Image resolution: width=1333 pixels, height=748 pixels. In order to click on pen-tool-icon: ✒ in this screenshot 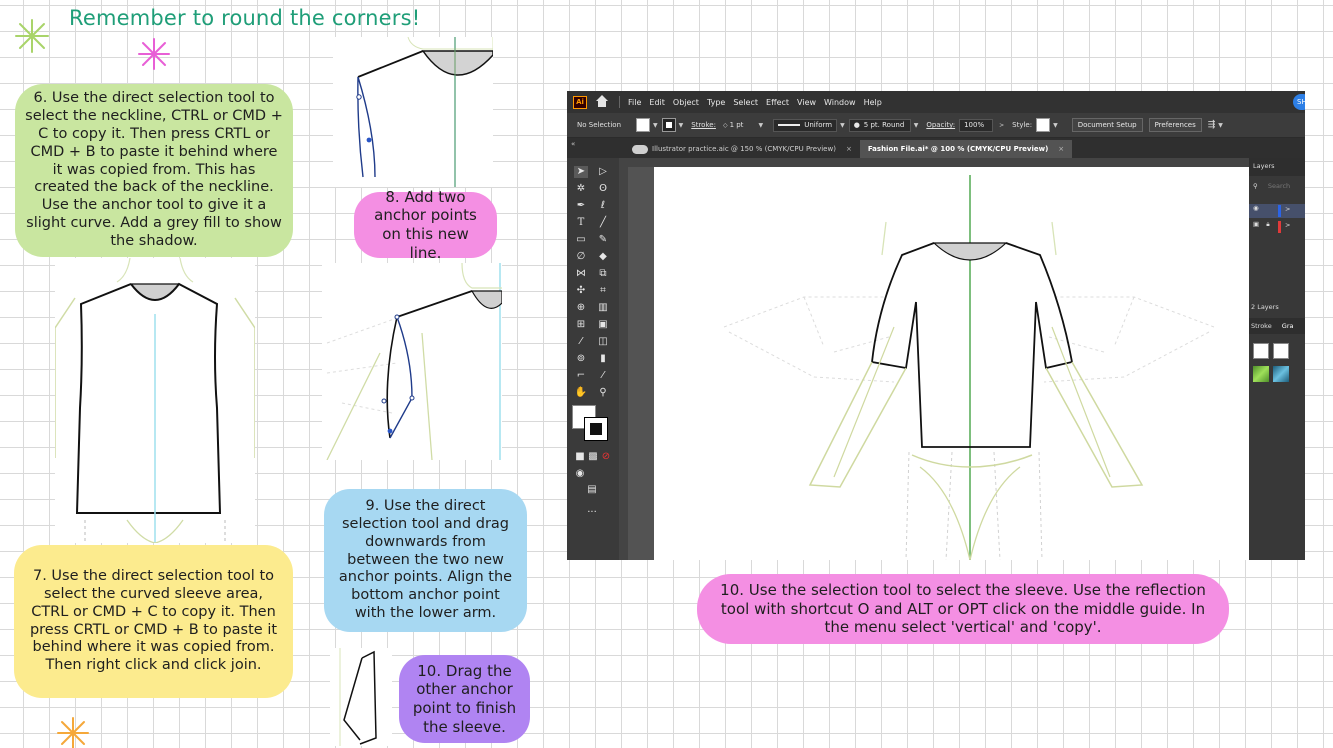, I will do `click(581, 206)`.